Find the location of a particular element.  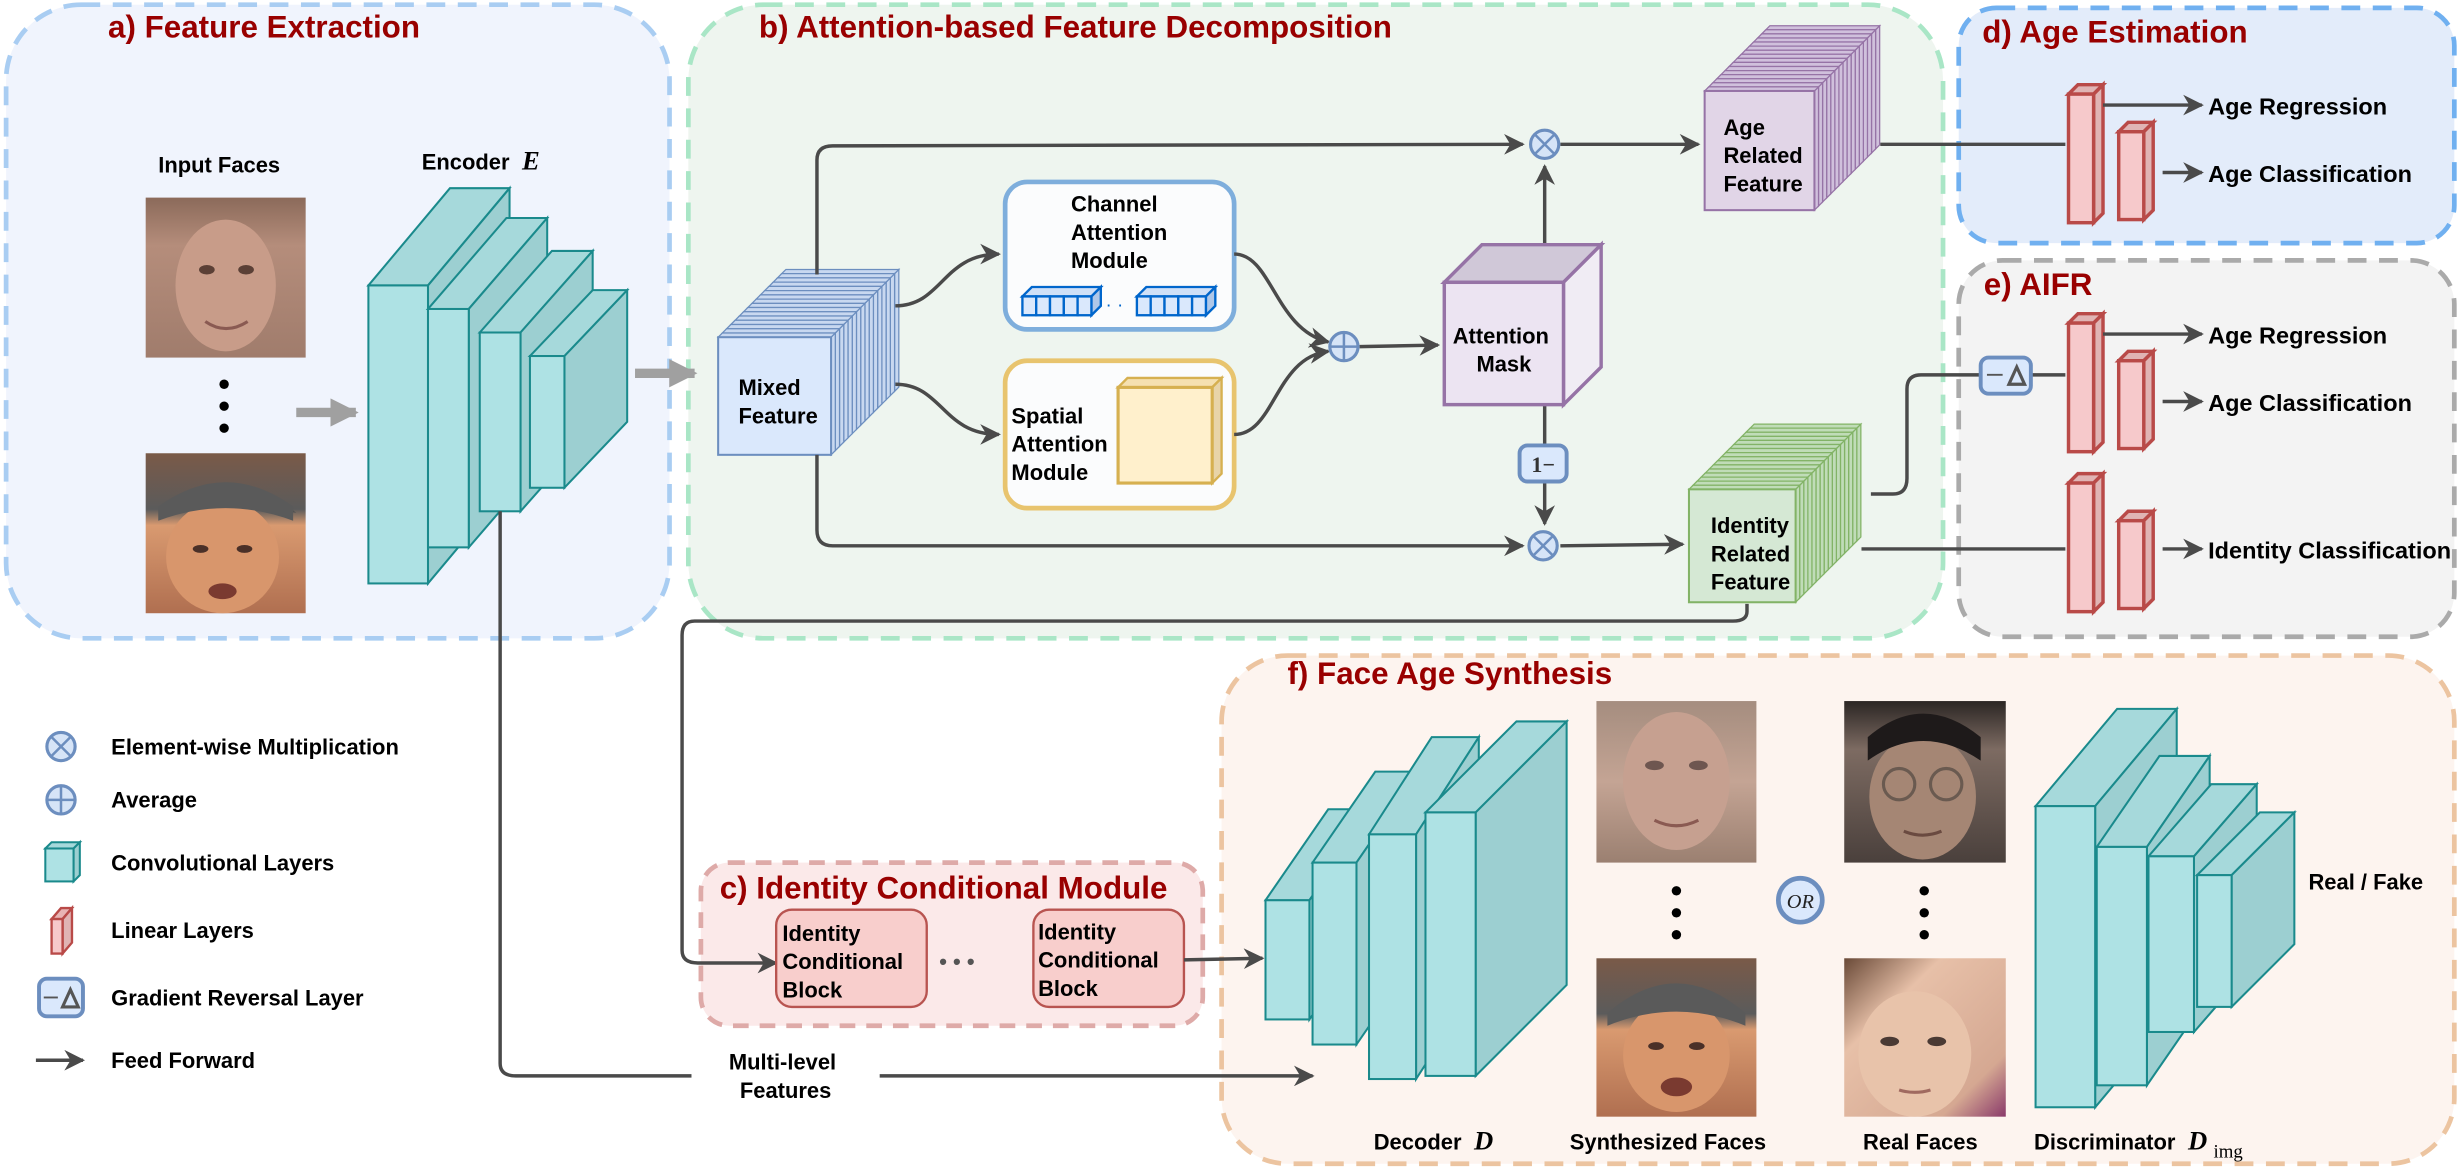

real-faces-label: Real Faces is located at coordinates (1920, 1142).